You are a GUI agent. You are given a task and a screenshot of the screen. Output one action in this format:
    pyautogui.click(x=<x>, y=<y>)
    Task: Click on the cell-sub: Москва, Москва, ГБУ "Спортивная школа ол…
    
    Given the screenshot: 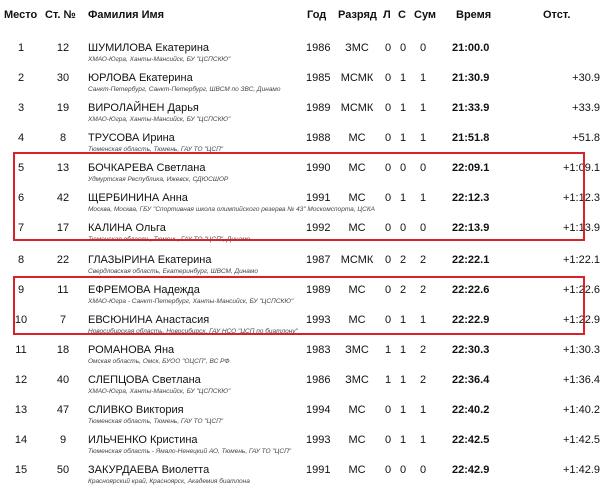 What is the action you would take?
    pyautogui.click(x=231, y=209)
    